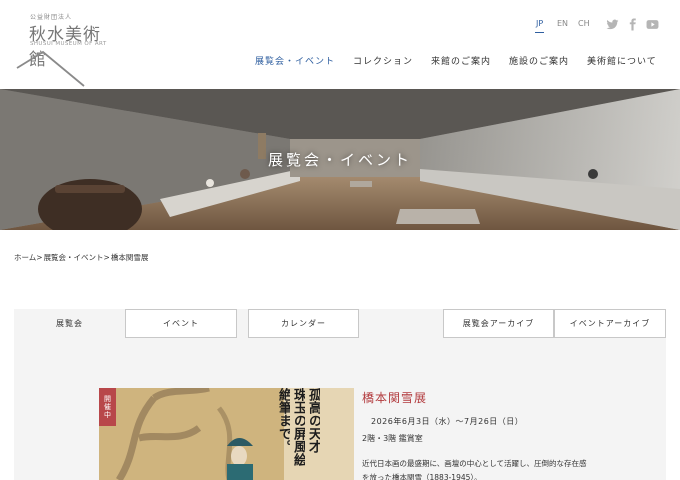 The height and width of the screenshot is (480, 680). What do you see at coordinates (461, 60) in the screenshot?
I see `nav-visit: 来館のご案内` at bounding box center [461, 60].